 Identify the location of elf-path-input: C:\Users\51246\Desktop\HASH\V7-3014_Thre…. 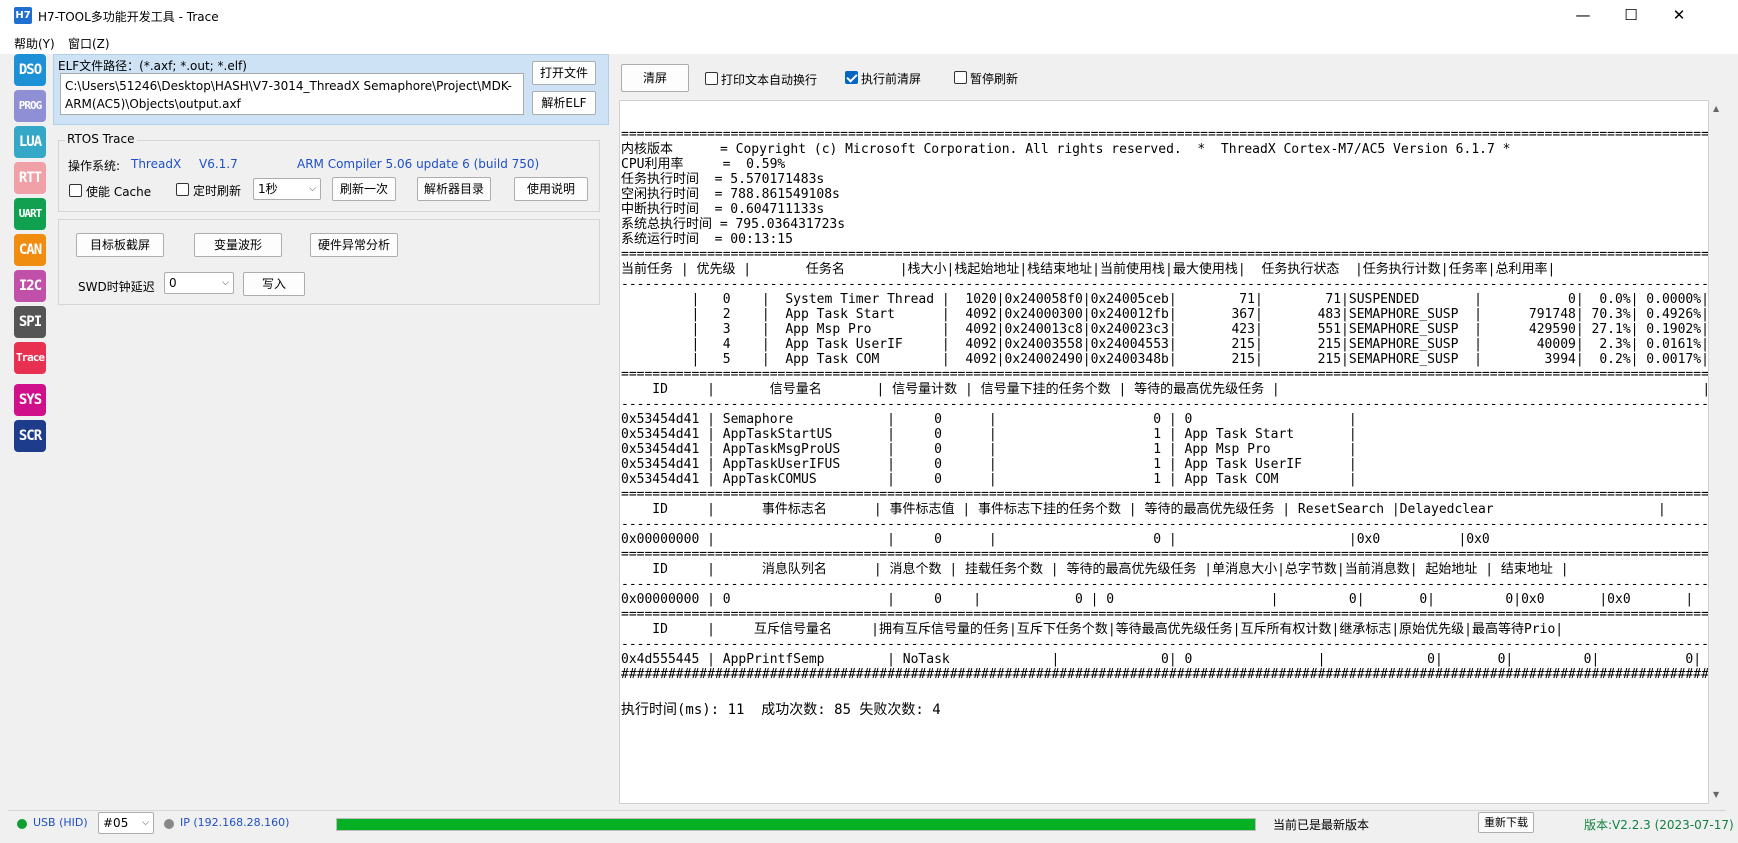
(292, 94).